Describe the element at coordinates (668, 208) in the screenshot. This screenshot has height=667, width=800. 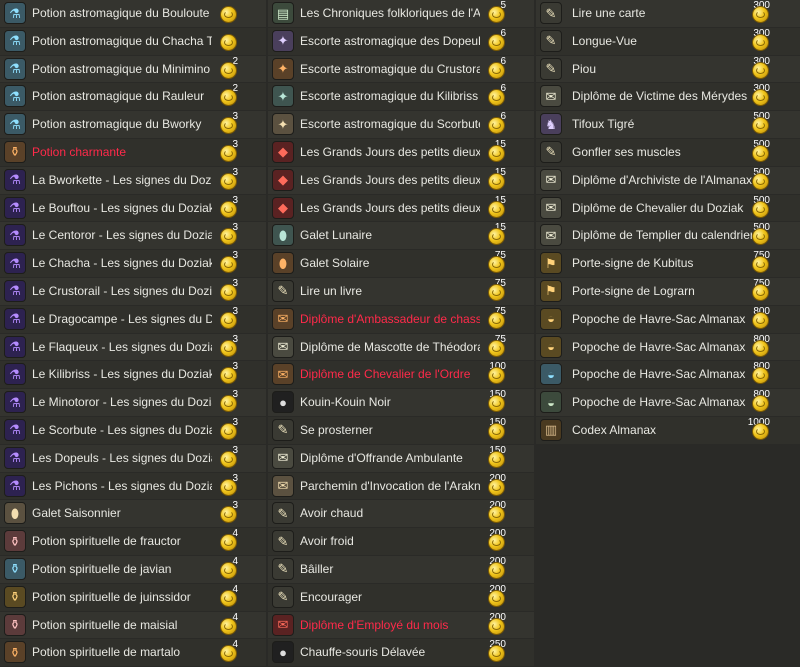
I see `shop-item-row: ✉ Diplôme de Chevalier du Doziak 500` at that location.